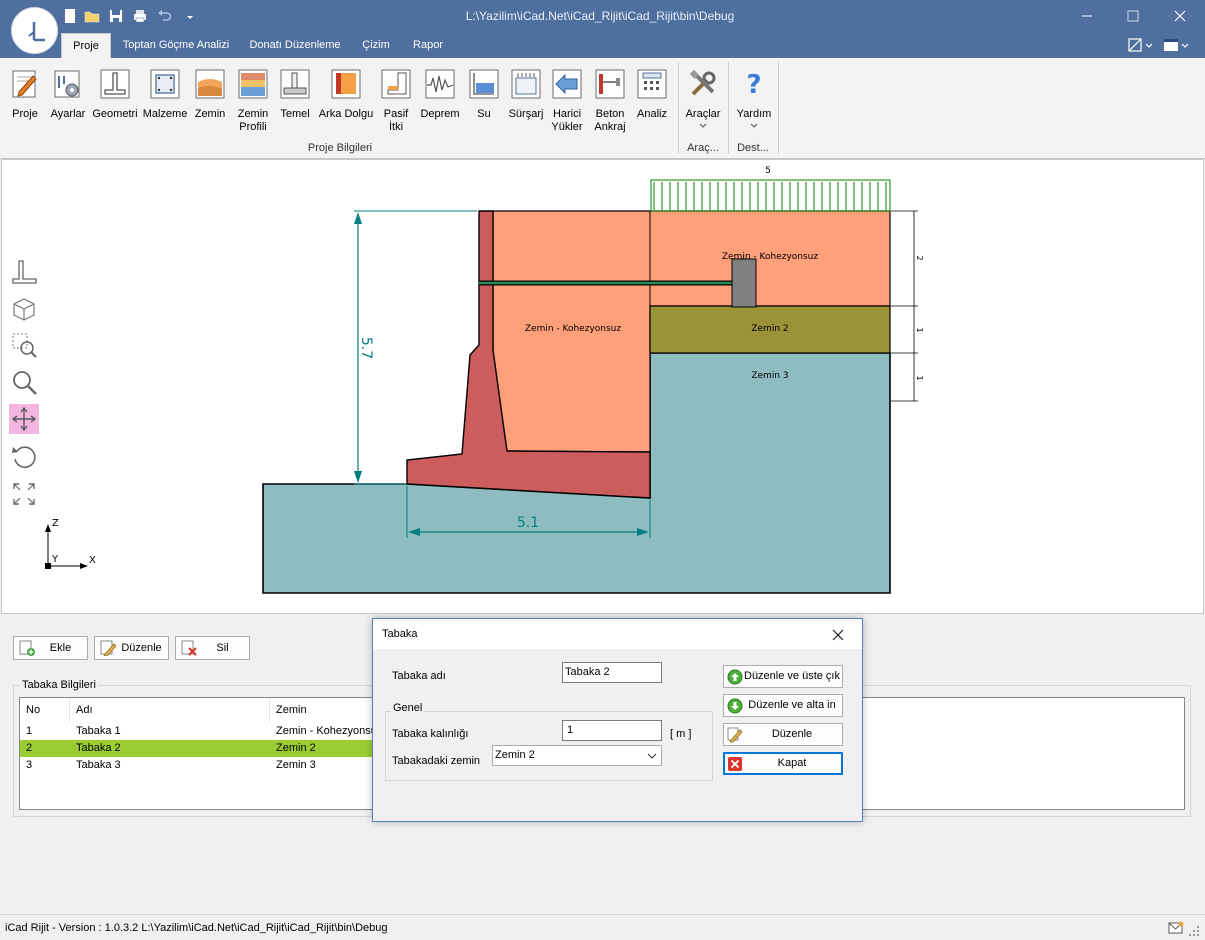  I want to click on surcharge-arrows, so click(770, 196).